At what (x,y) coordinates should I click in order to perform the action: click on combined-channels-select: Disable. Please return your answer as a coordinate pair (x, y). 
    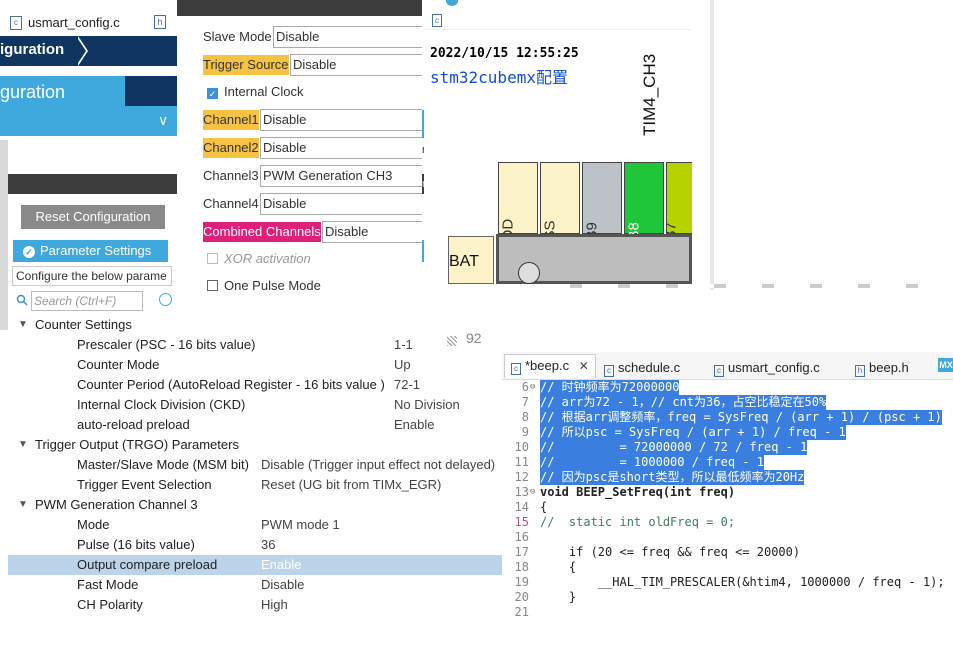
    Looking at the image, I should click on (373, 232).